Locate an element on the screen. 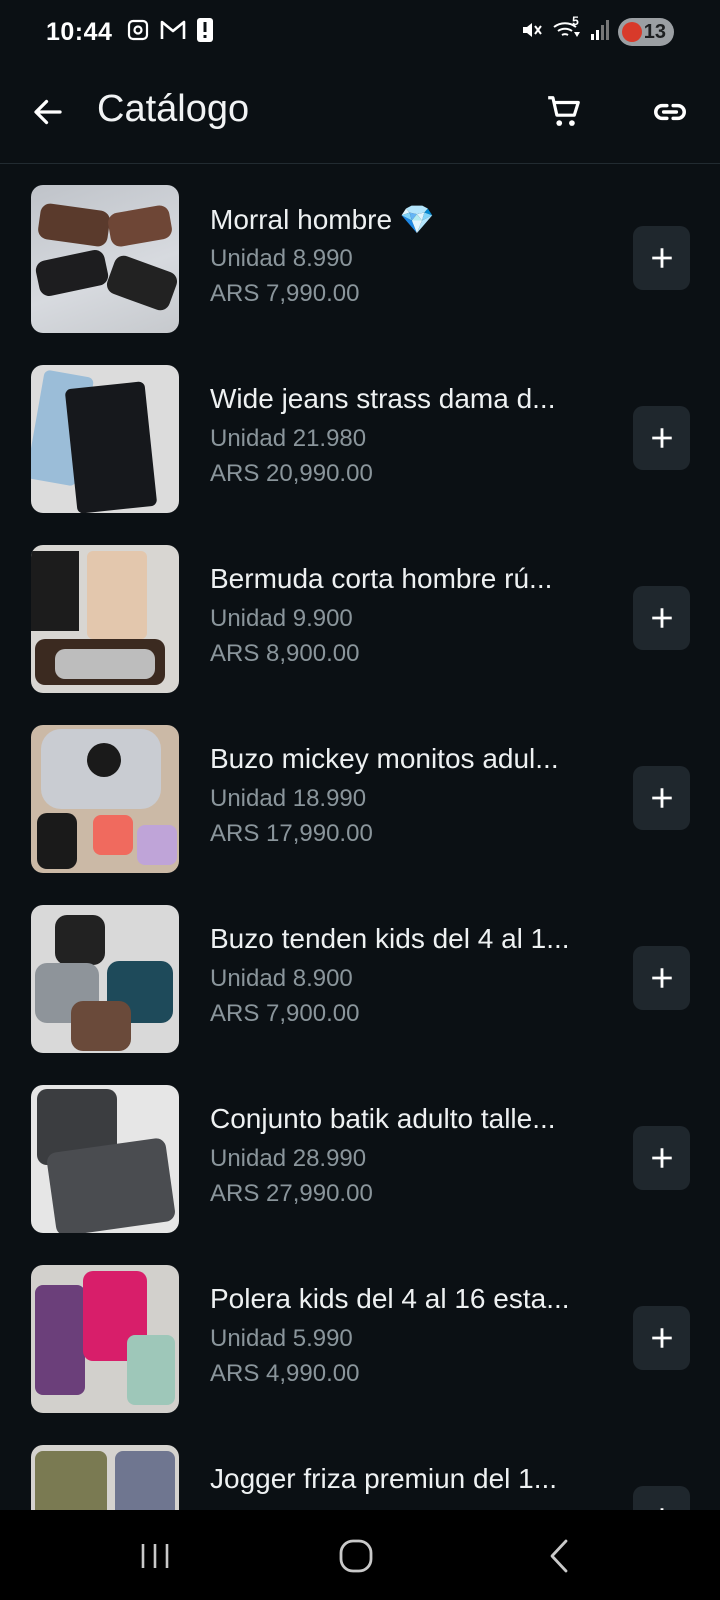 The image size is (720, 1600). alert-icon is located at coordinates (205, 32).